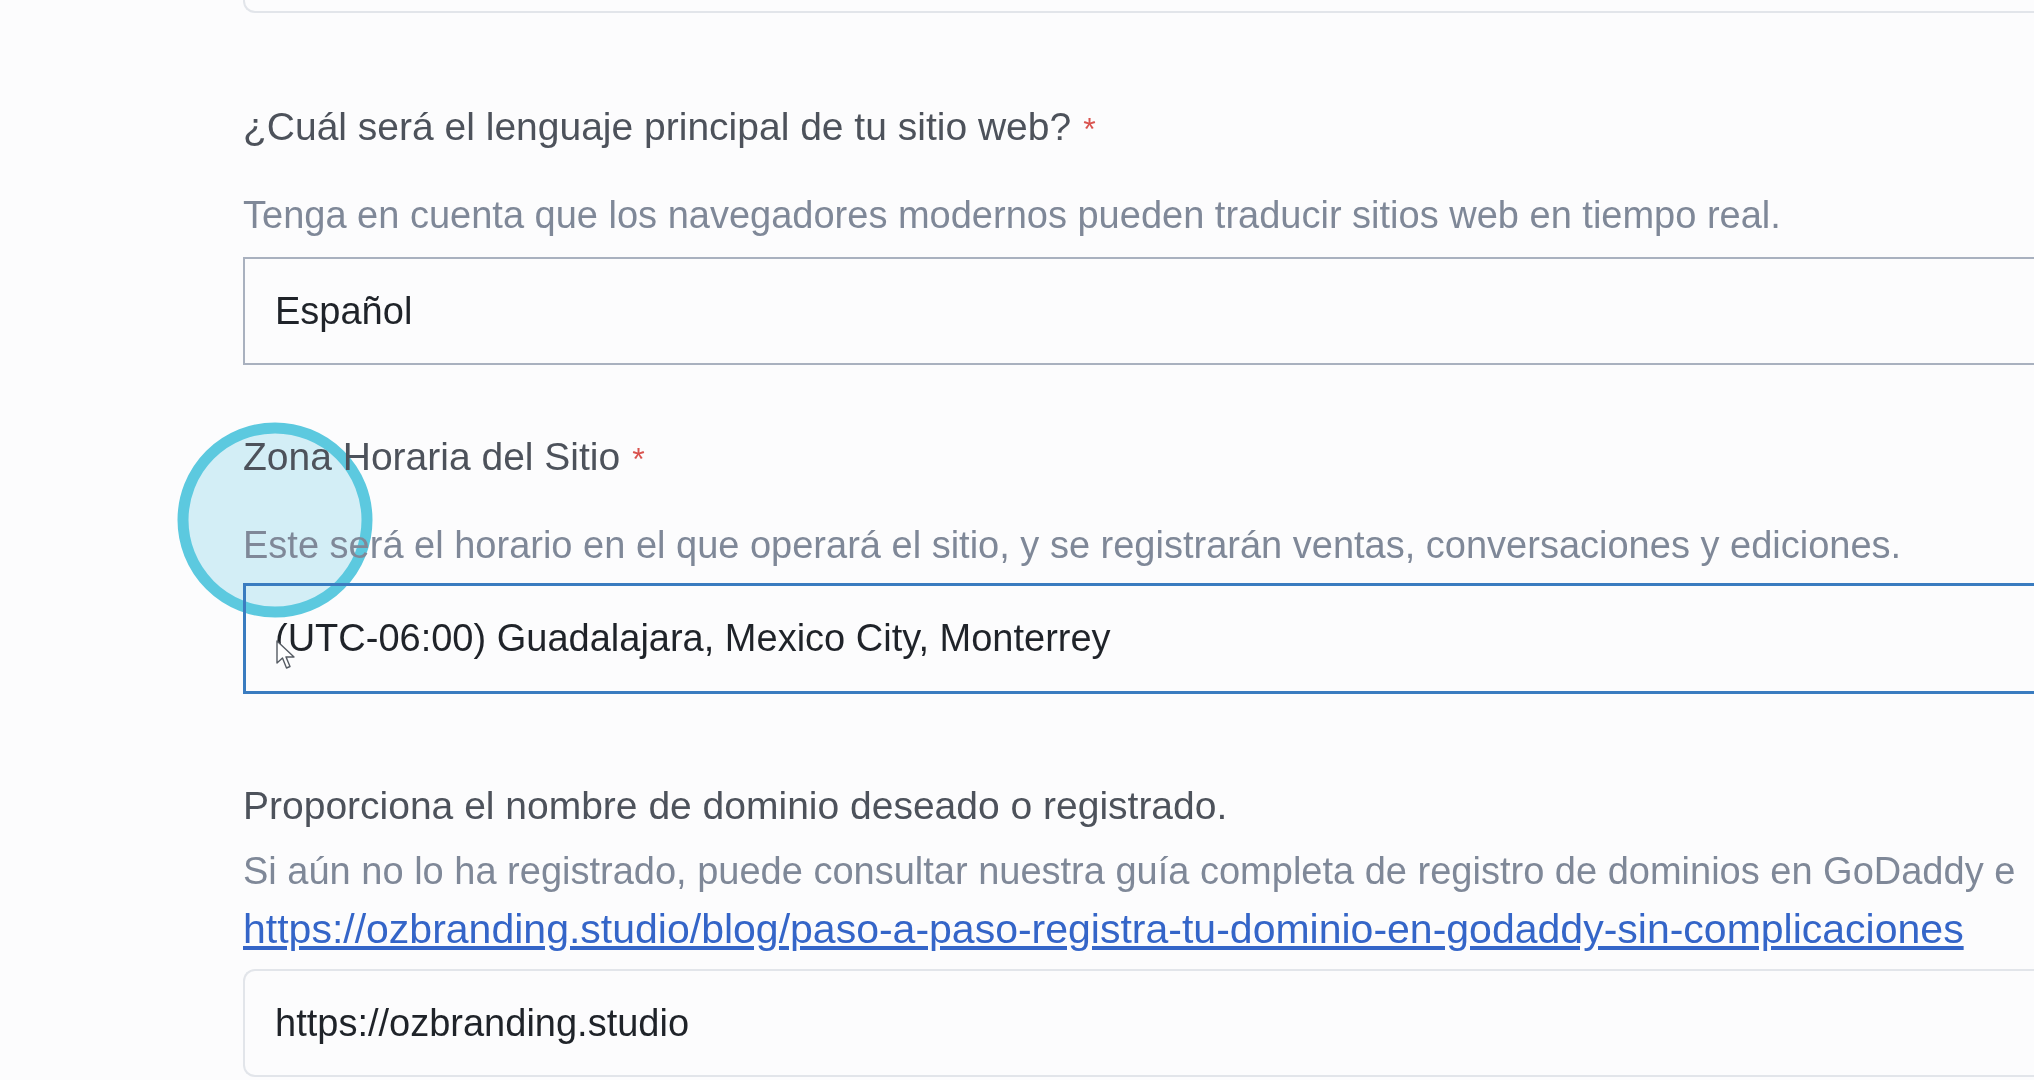 This screenshot has width=2034, height=1080. What do you see at coordinates (432, 457) in the screenshot?
I see `question-label: Zona Horaria del Sitio` at bounding box center [432, 457].